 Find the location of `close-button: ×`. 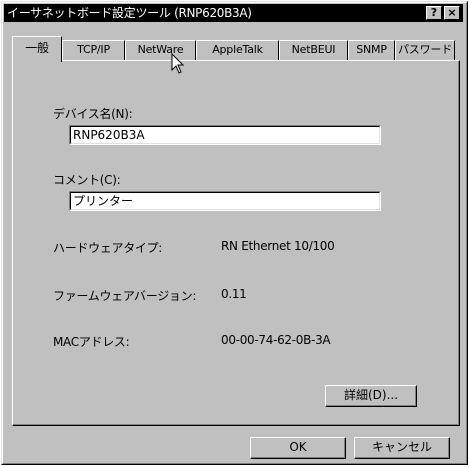

close-button: × is located at coordinates (452, 13).